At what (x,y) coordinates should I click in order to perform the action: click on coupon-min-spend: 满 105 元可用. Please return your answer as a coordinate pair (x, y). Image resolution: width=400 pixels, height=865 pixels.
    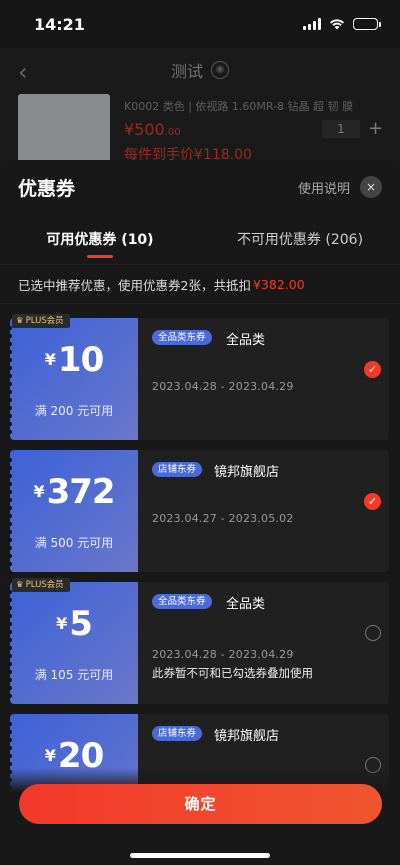
    Looking at the image, I should click on (74, 675).